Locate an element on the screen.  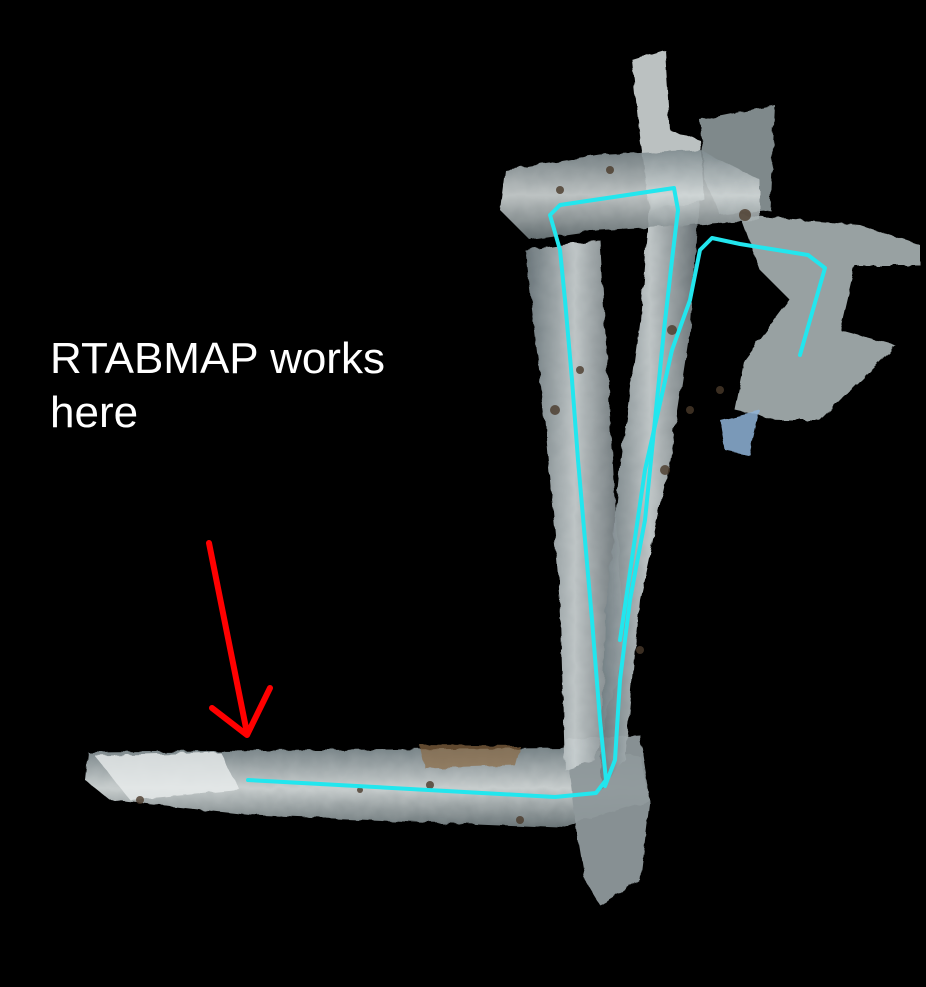
annotation-line-2: here is located at coordinates (94, 412).